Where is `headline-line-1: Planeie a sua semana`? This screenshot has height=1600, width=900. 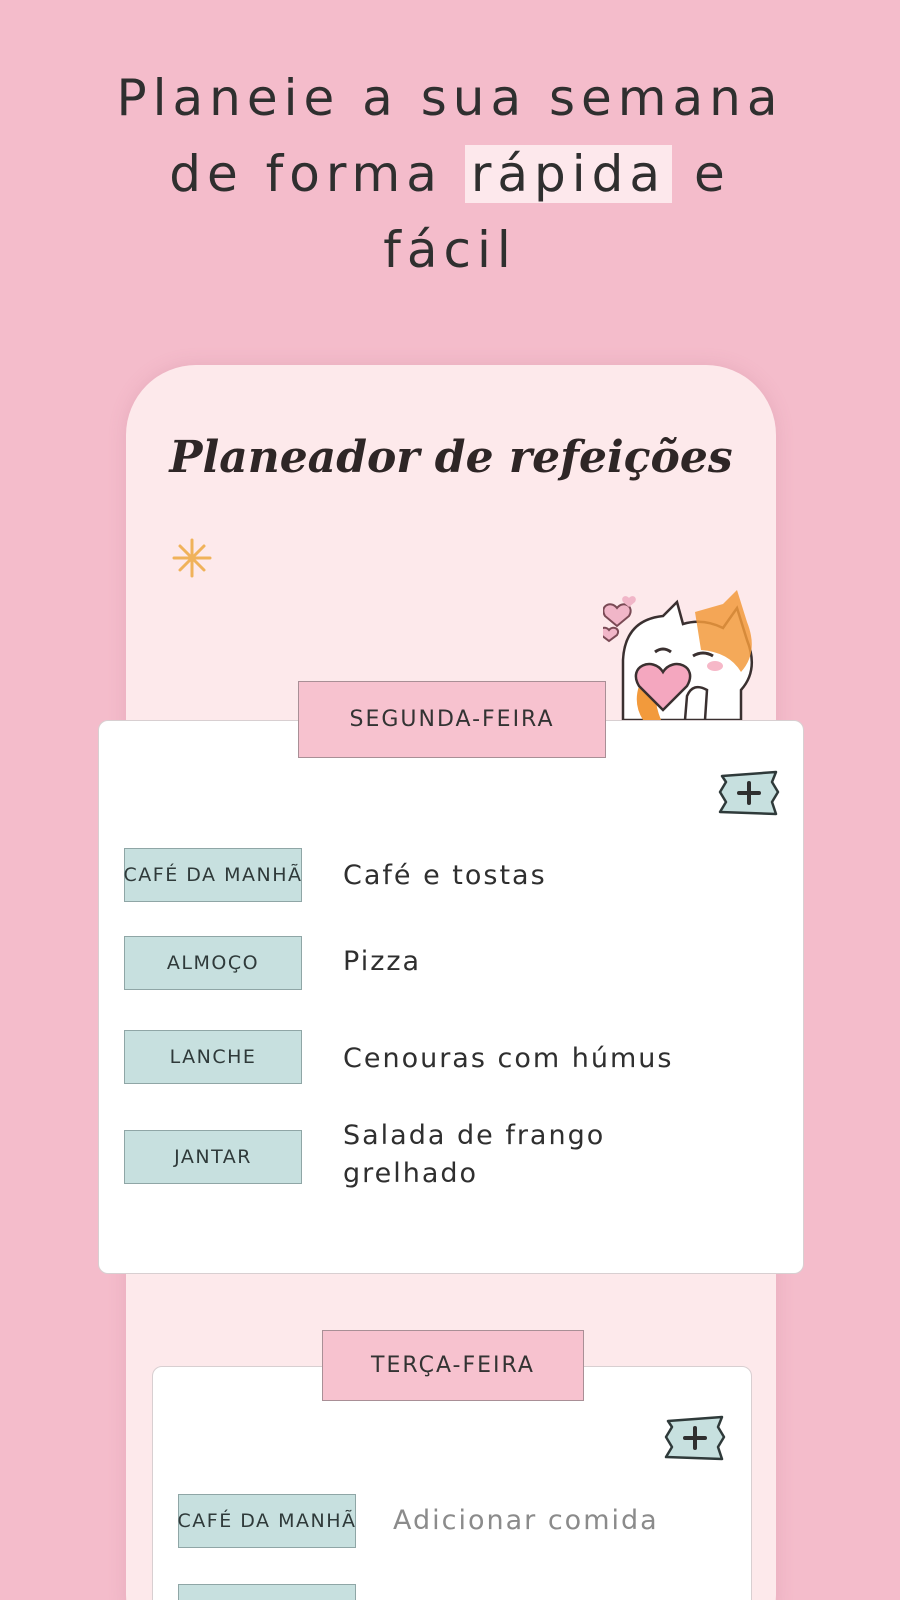 headline-line-1: Planeie a sua semana is located at coordinates (450, 98).